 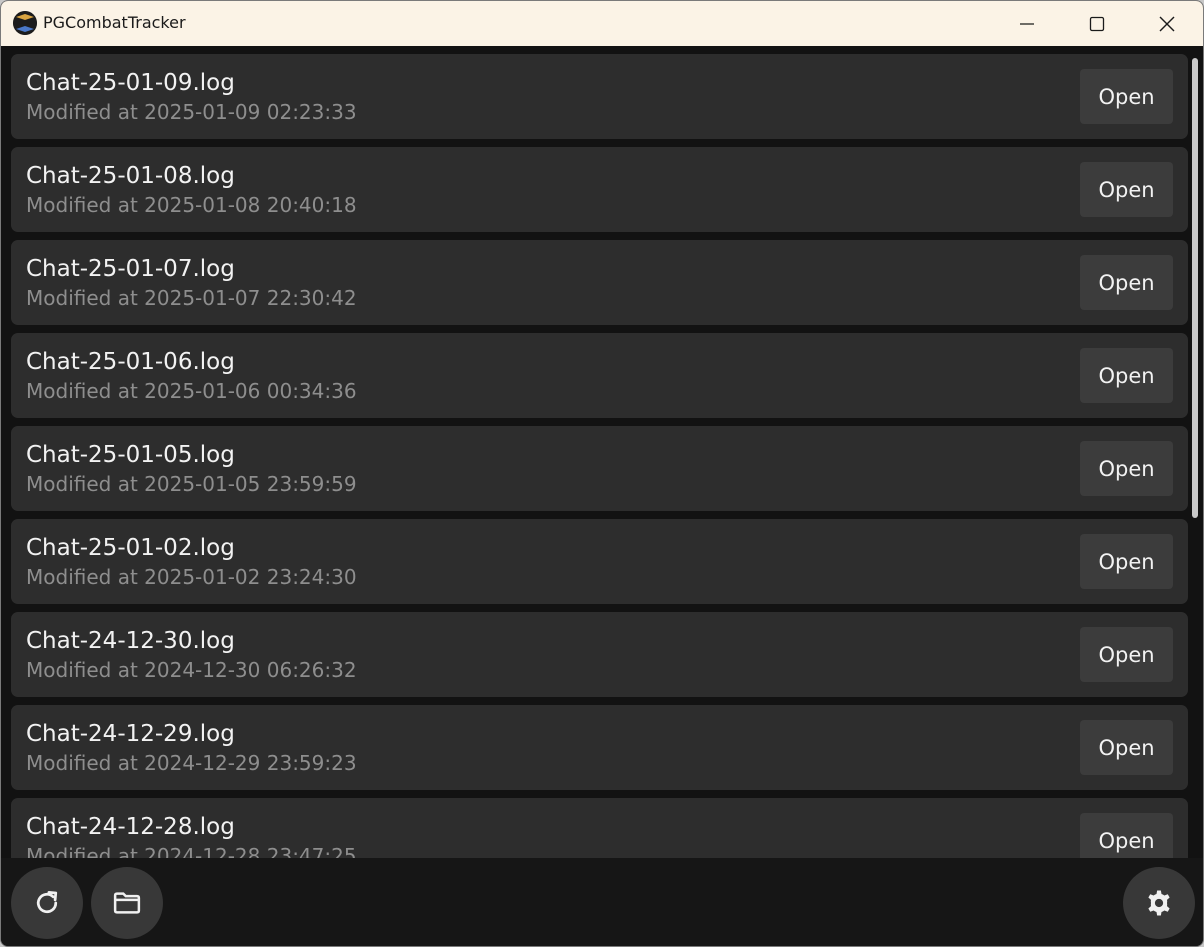 I want to click on app-logo-icon, so click(x=25, y=23).